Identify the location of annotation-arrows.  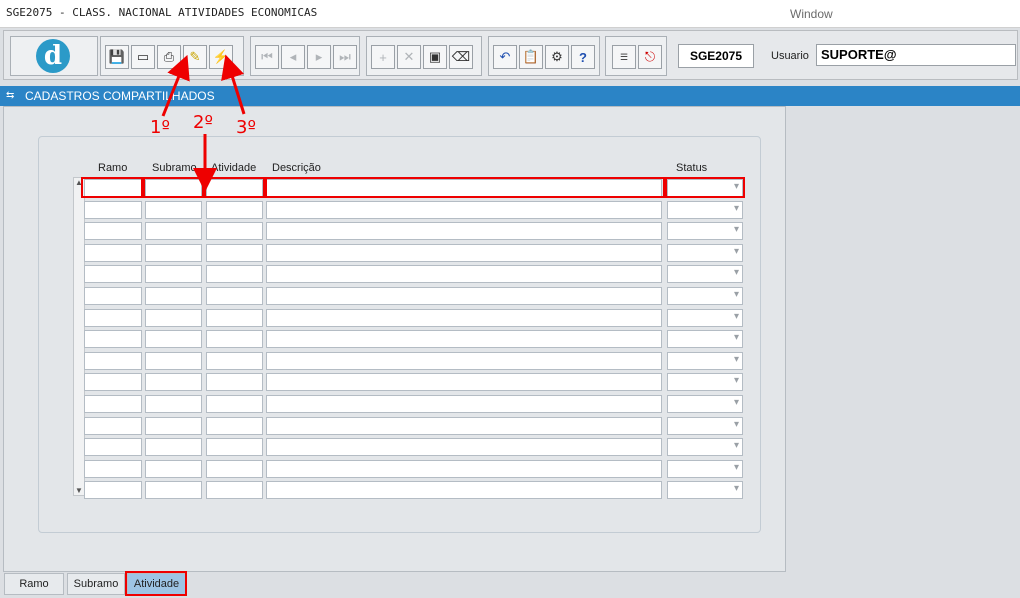
(203, 123).